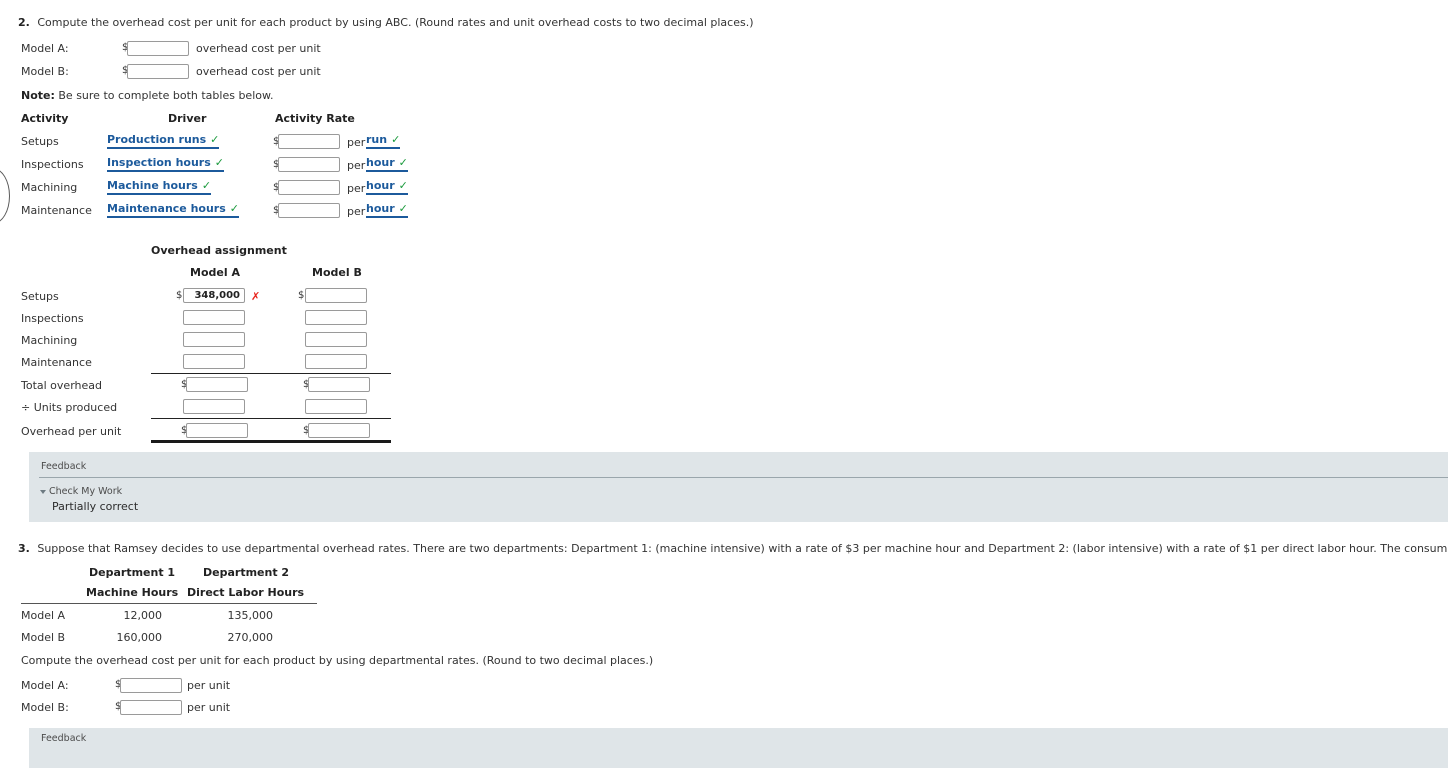 Image resolution: width=1448 pixels, height=768 pixels. What do you see at coordinates (271, 373) in the screenshot?
I see `table-rule-subtotal` at bounding box center [271, 373].